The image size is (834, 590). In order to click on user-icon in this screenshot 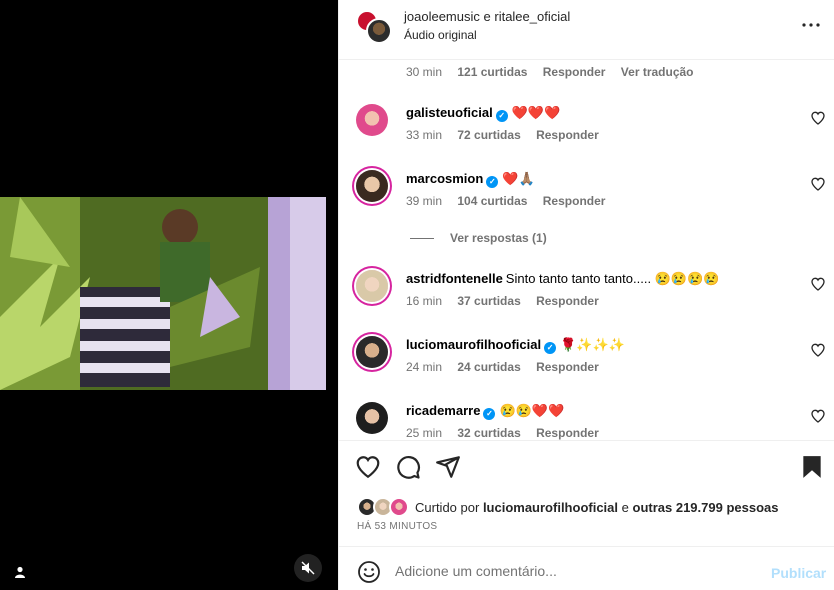, I will do `click(20, 572)`.